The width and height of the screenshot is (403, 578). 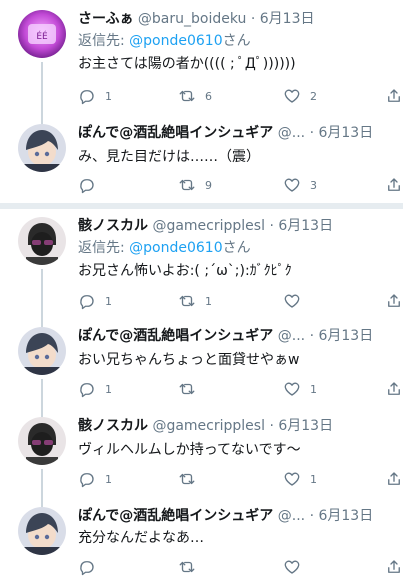 I want to click on tweet-text: おい兄ちゃんちょっと面貸せやぁw, so click(x=189, y=360).